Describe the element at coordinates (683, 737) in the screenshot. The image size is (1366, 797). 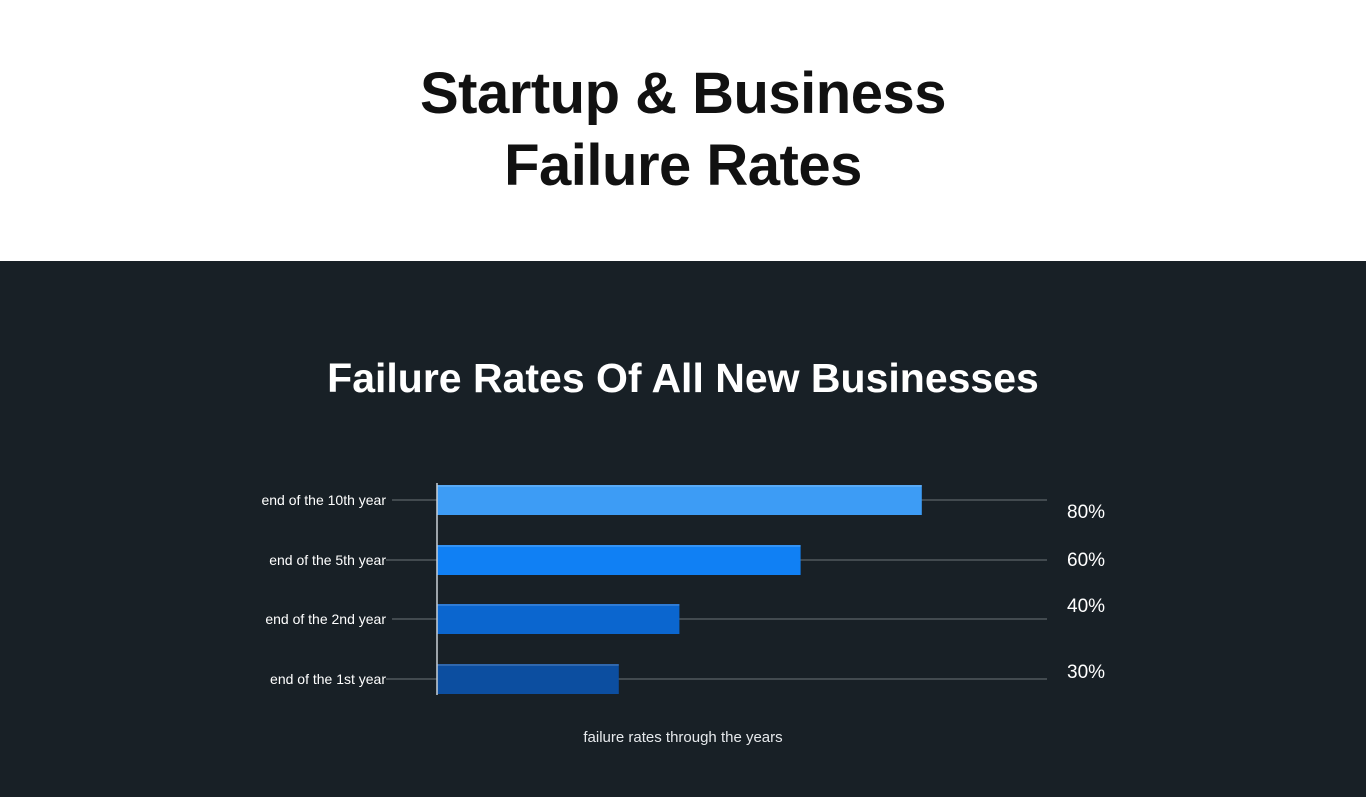
I see `chart-caption: failure rates through the years` at that location.